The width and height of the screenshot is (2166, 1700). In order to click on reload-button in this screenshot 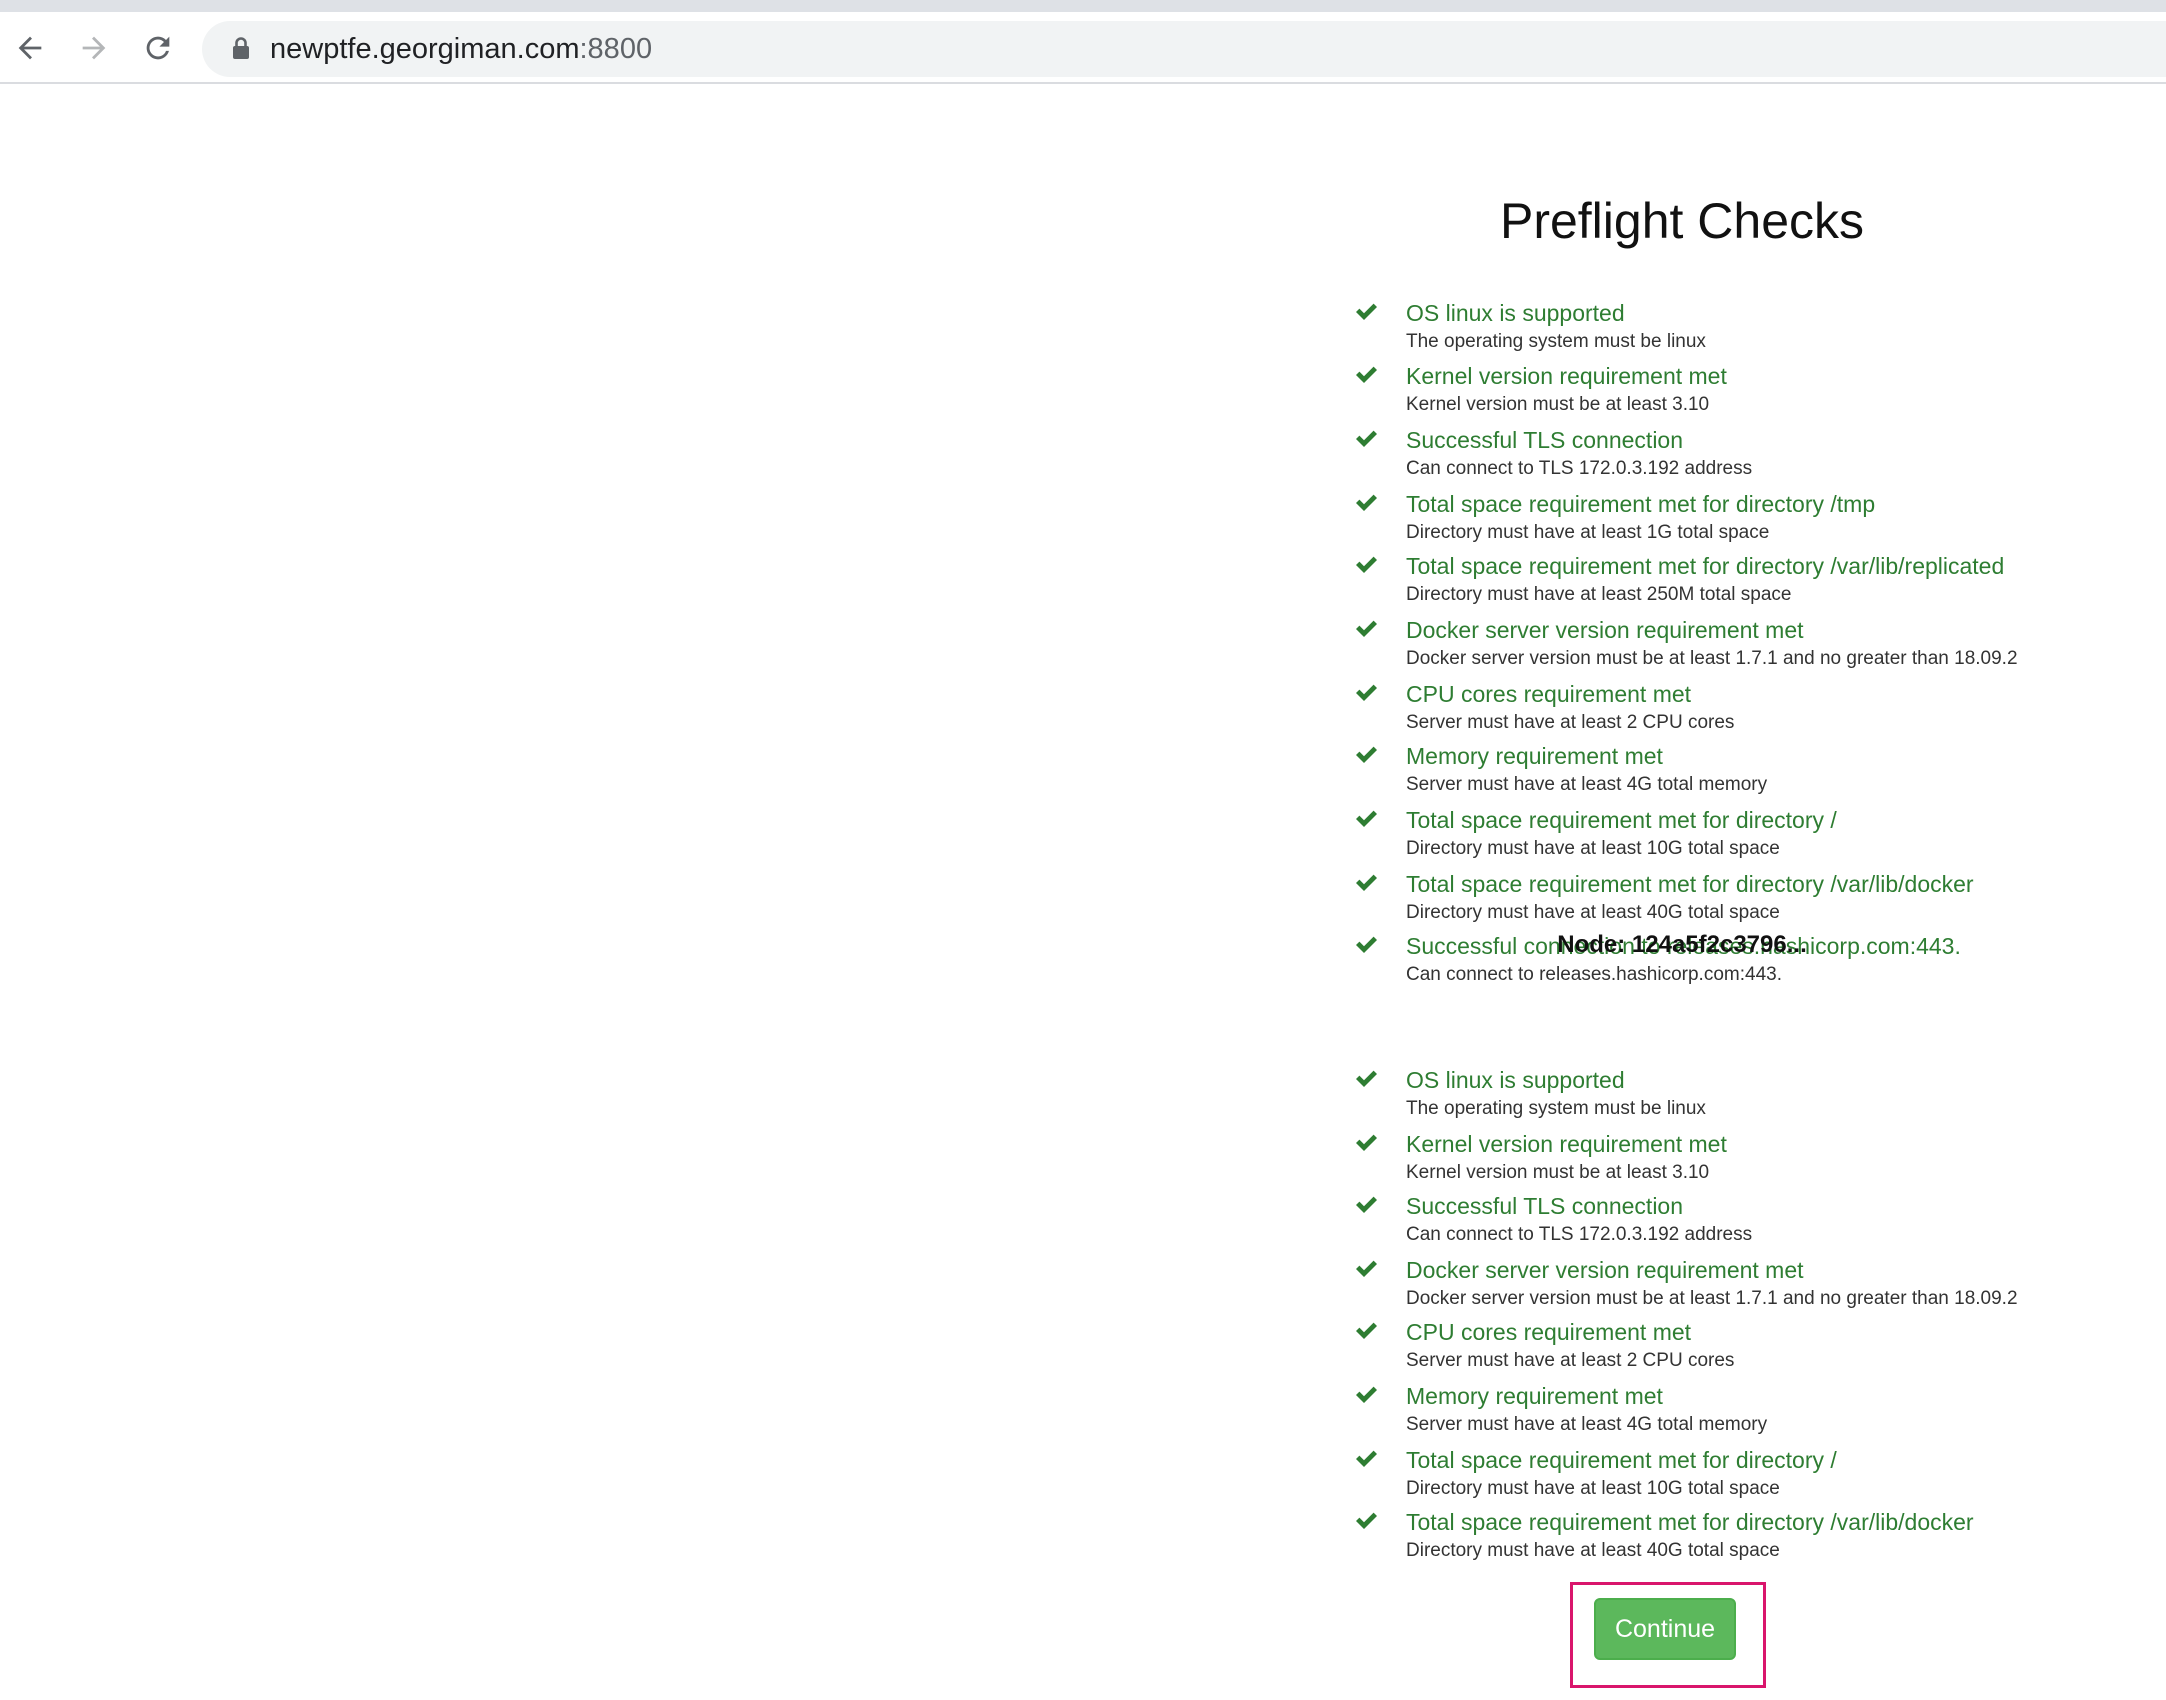, I will do `click(158, 48)`.